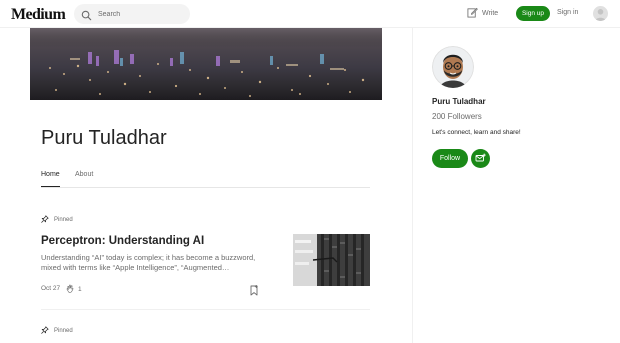 The width and height of the screenshot is (620, 343). I want to click on post-title: Perceptron: Understanding AI, so click(122, 241).